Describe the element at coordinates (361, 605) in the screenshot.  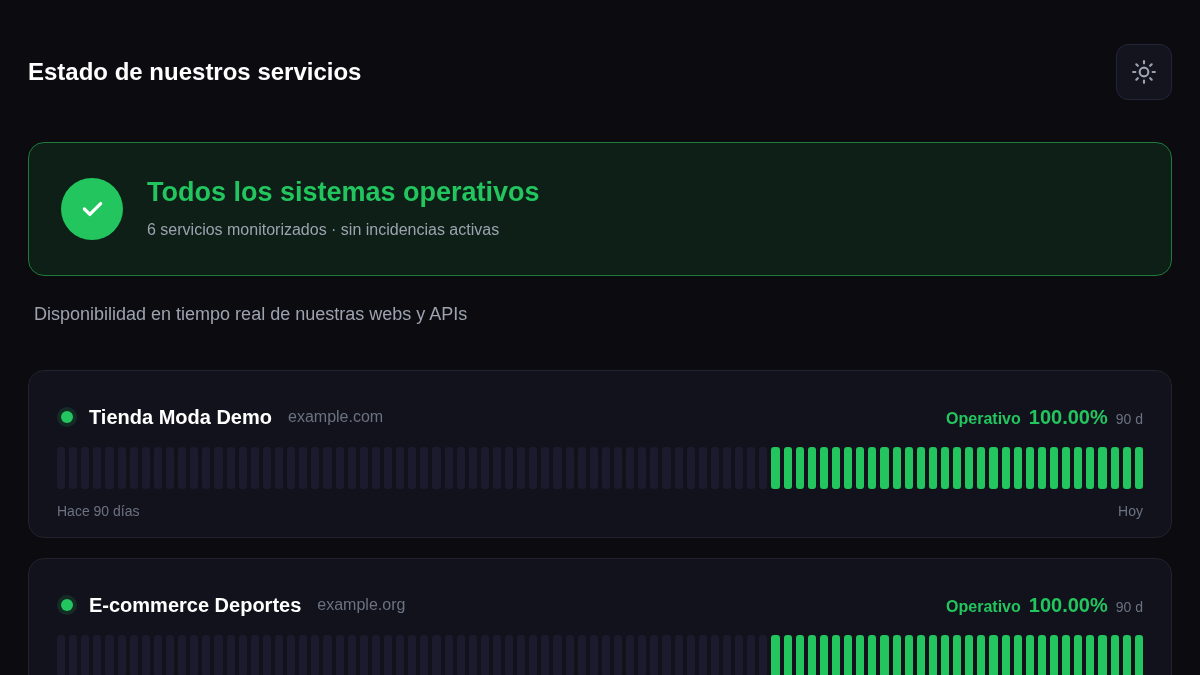
I see `service-domain: example.org` at that location.